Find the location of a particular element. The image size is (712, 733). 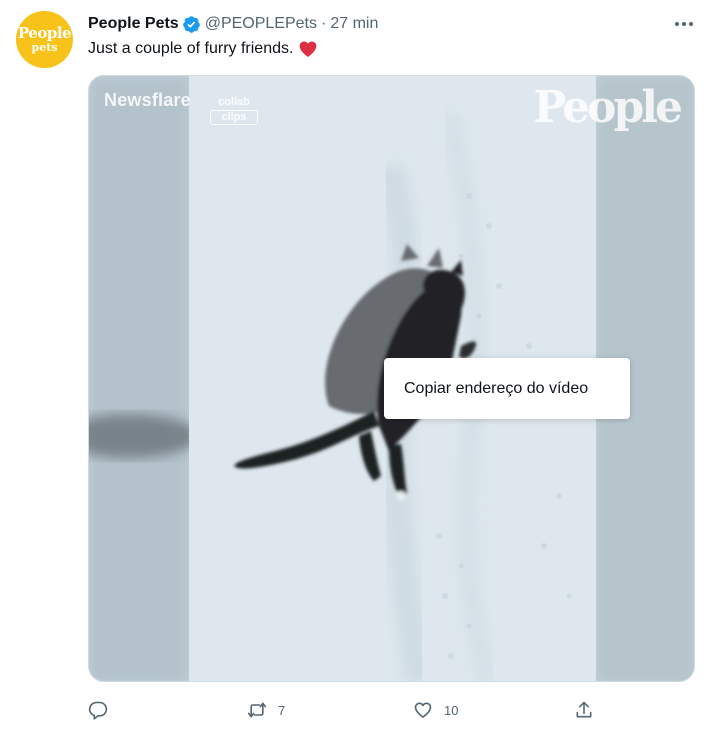

avatar-logo-subtext: pets is located at coordinates (44, 47).